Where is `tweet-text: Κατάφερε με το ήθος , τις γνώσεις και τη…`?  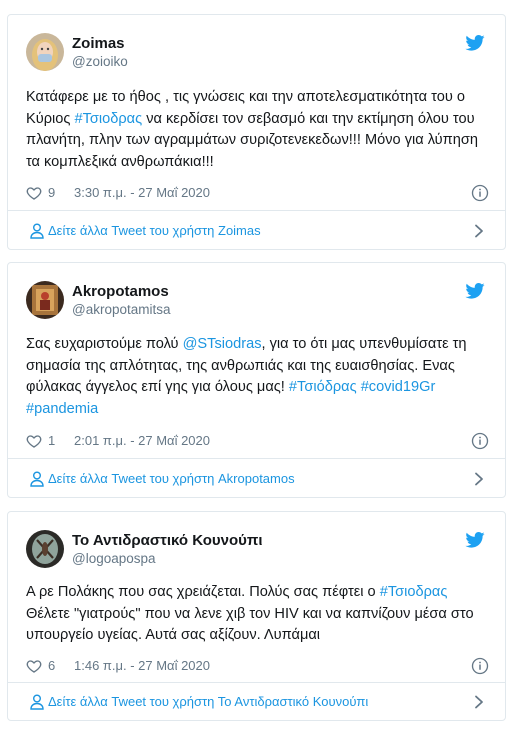
tweet-text: Κατάφερε με το ήθος , τις γνώσεις και τη… is located at coordinates (257, 130).